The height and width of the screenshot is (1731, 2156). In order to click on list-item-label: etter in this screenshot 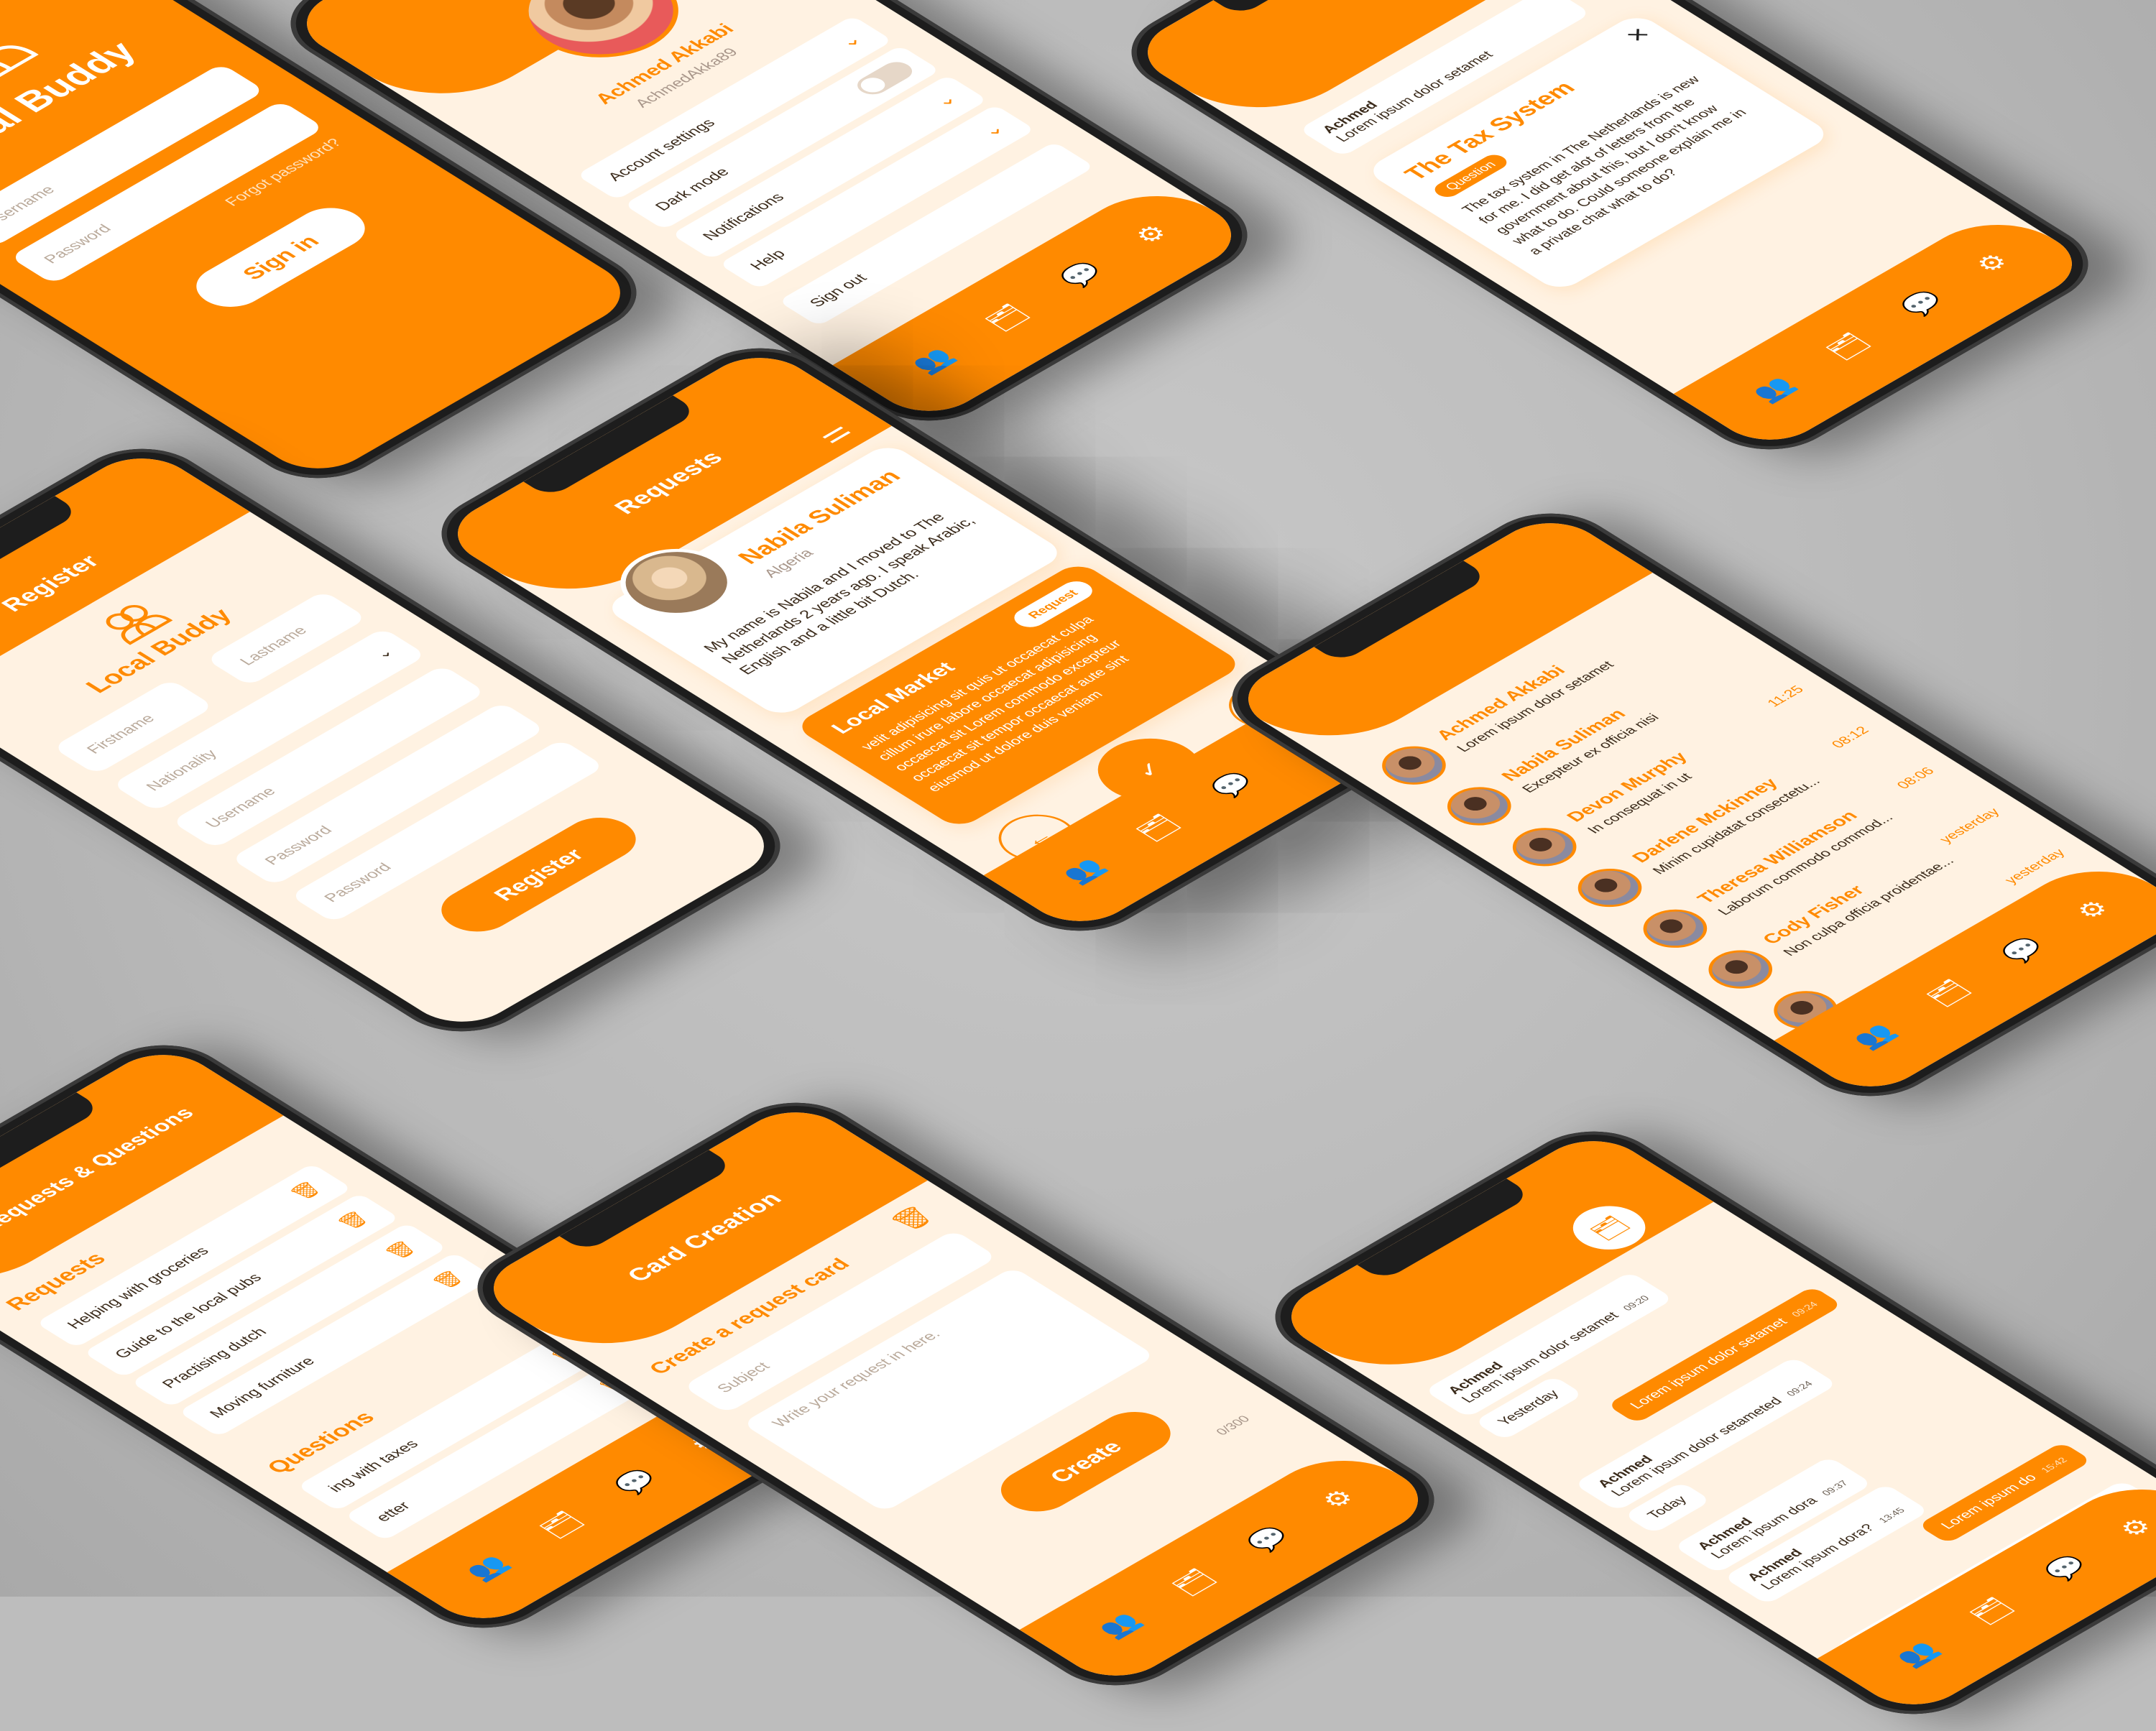, I will do `click(394, 1512)`.